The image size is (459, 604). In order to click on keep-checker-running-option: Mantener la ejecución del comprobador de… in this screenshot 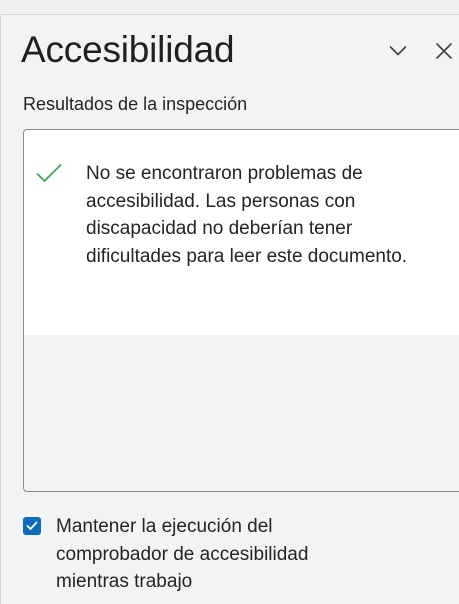, I will do `click(233, 554)`.